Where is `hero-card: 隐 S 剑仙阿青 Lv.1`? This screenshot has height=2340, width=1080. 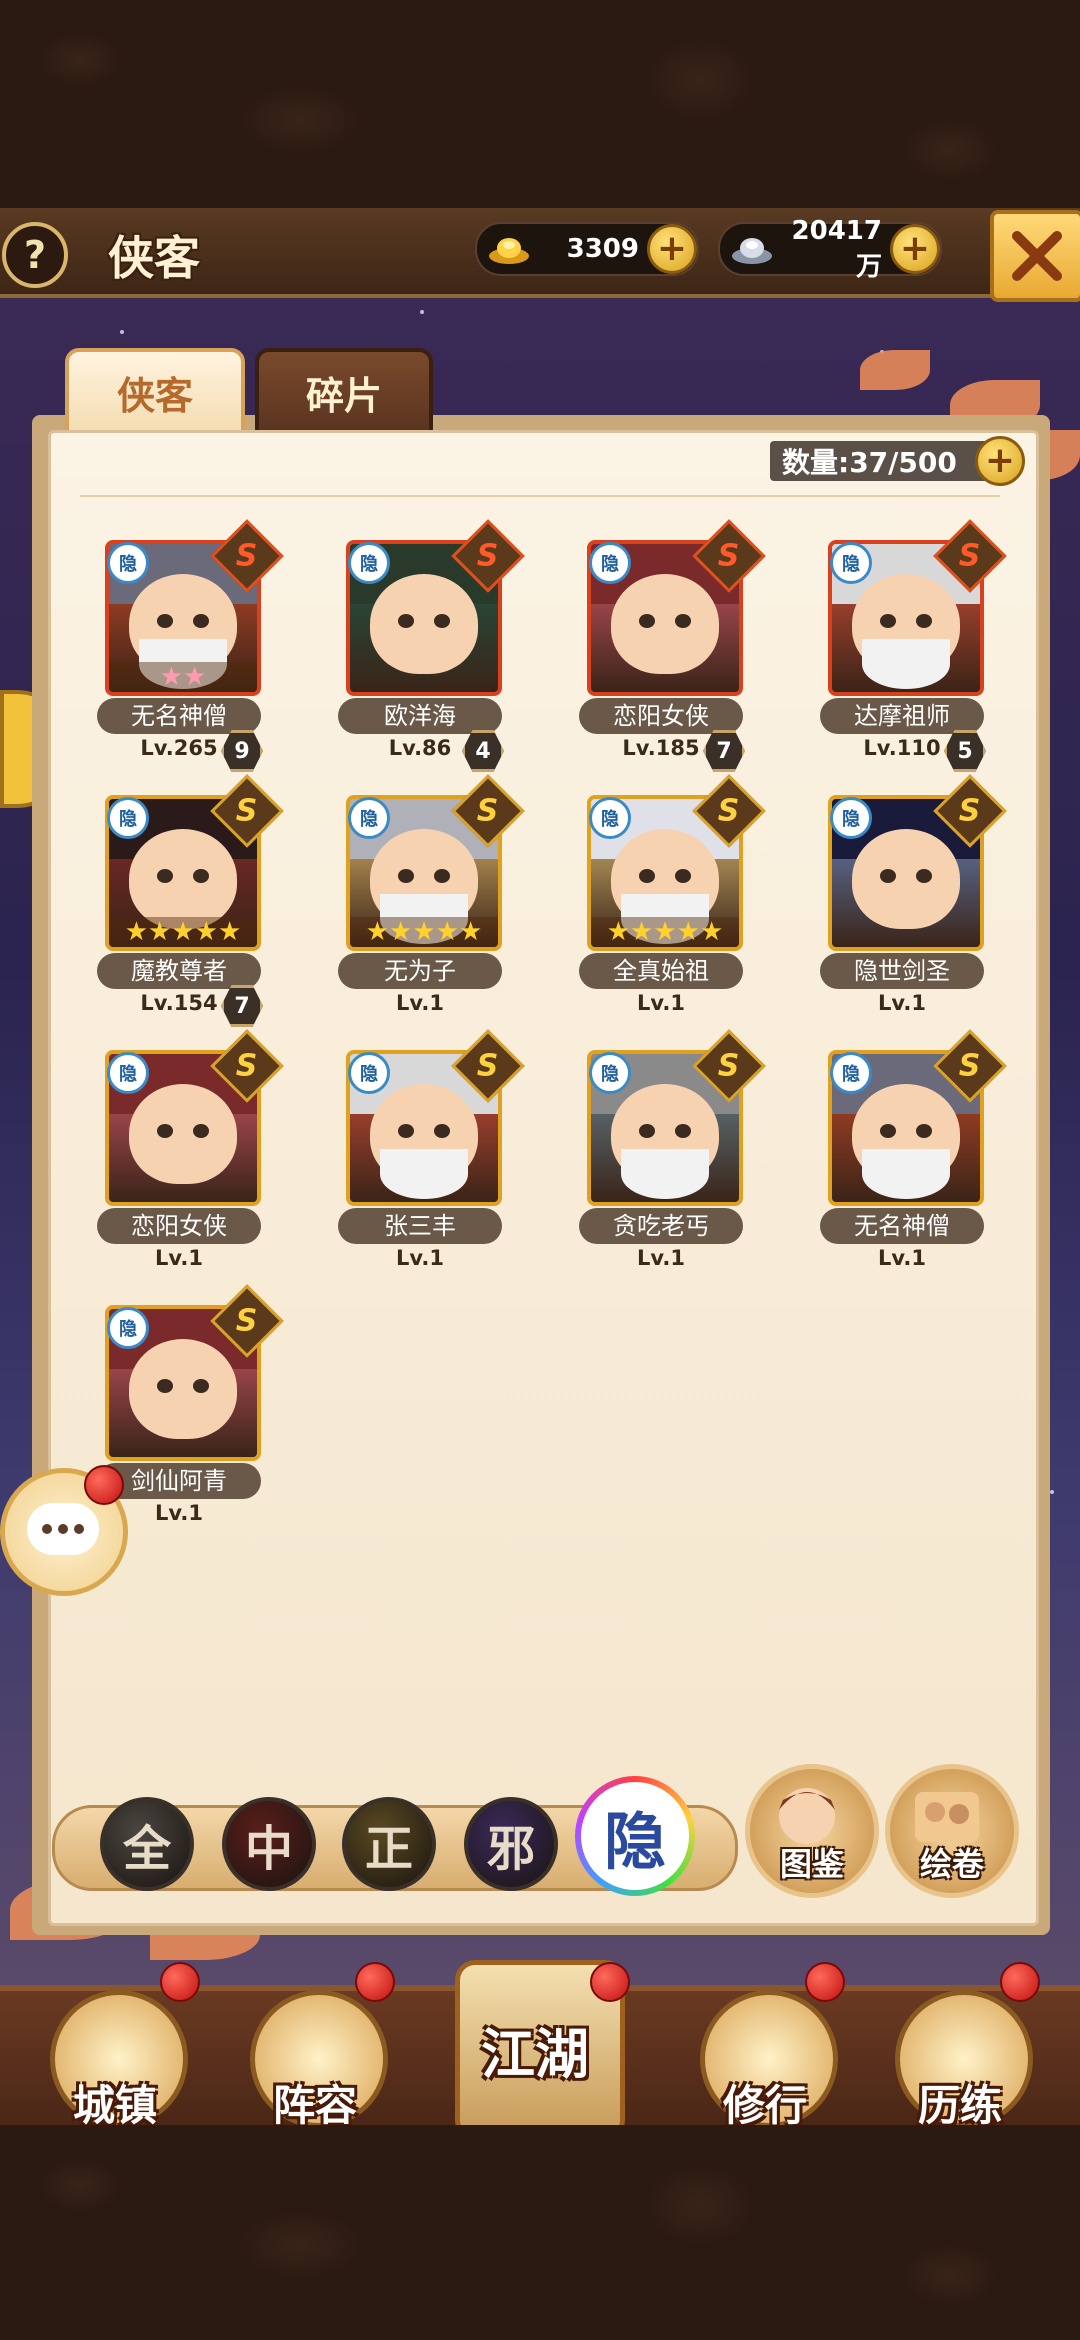 hero-card: 隐 S 剑仙阿青 Lv.1 is located at coordinates (190, 1404).